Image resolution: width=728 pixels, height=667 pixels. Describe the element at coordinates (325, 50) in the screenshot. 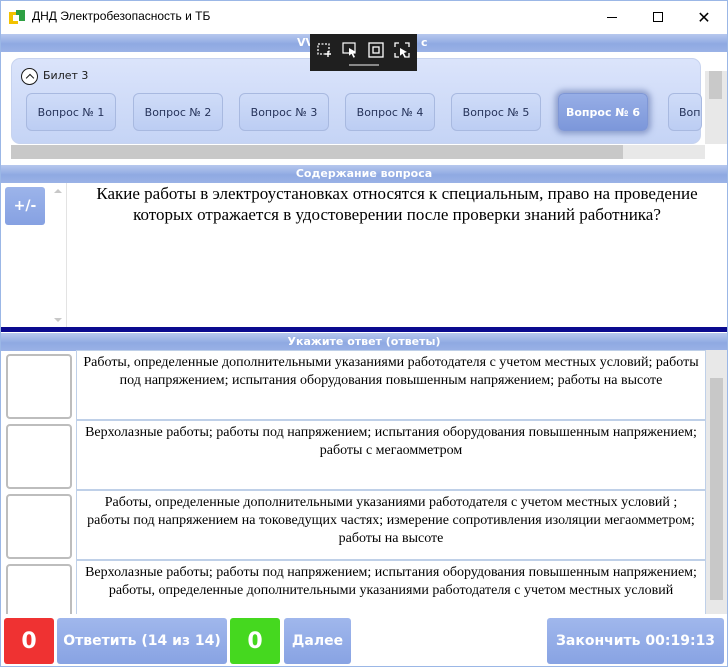

I see `add-region-icon` at that location.